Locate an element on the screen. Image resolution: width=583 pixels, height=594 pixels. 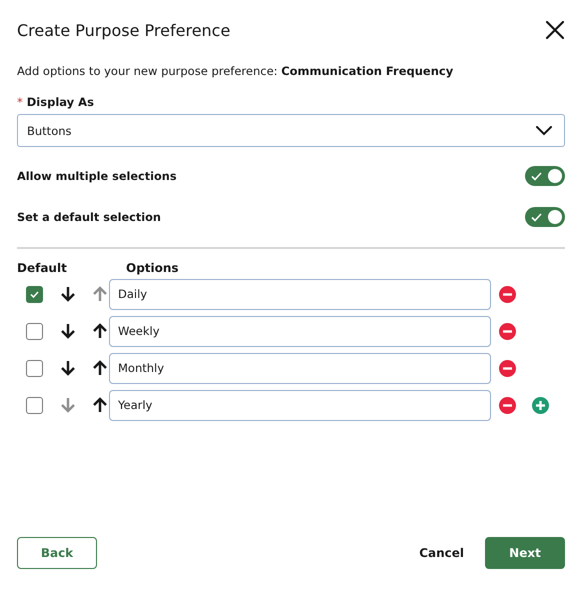
close-icon is located at coordinates (555, 30).